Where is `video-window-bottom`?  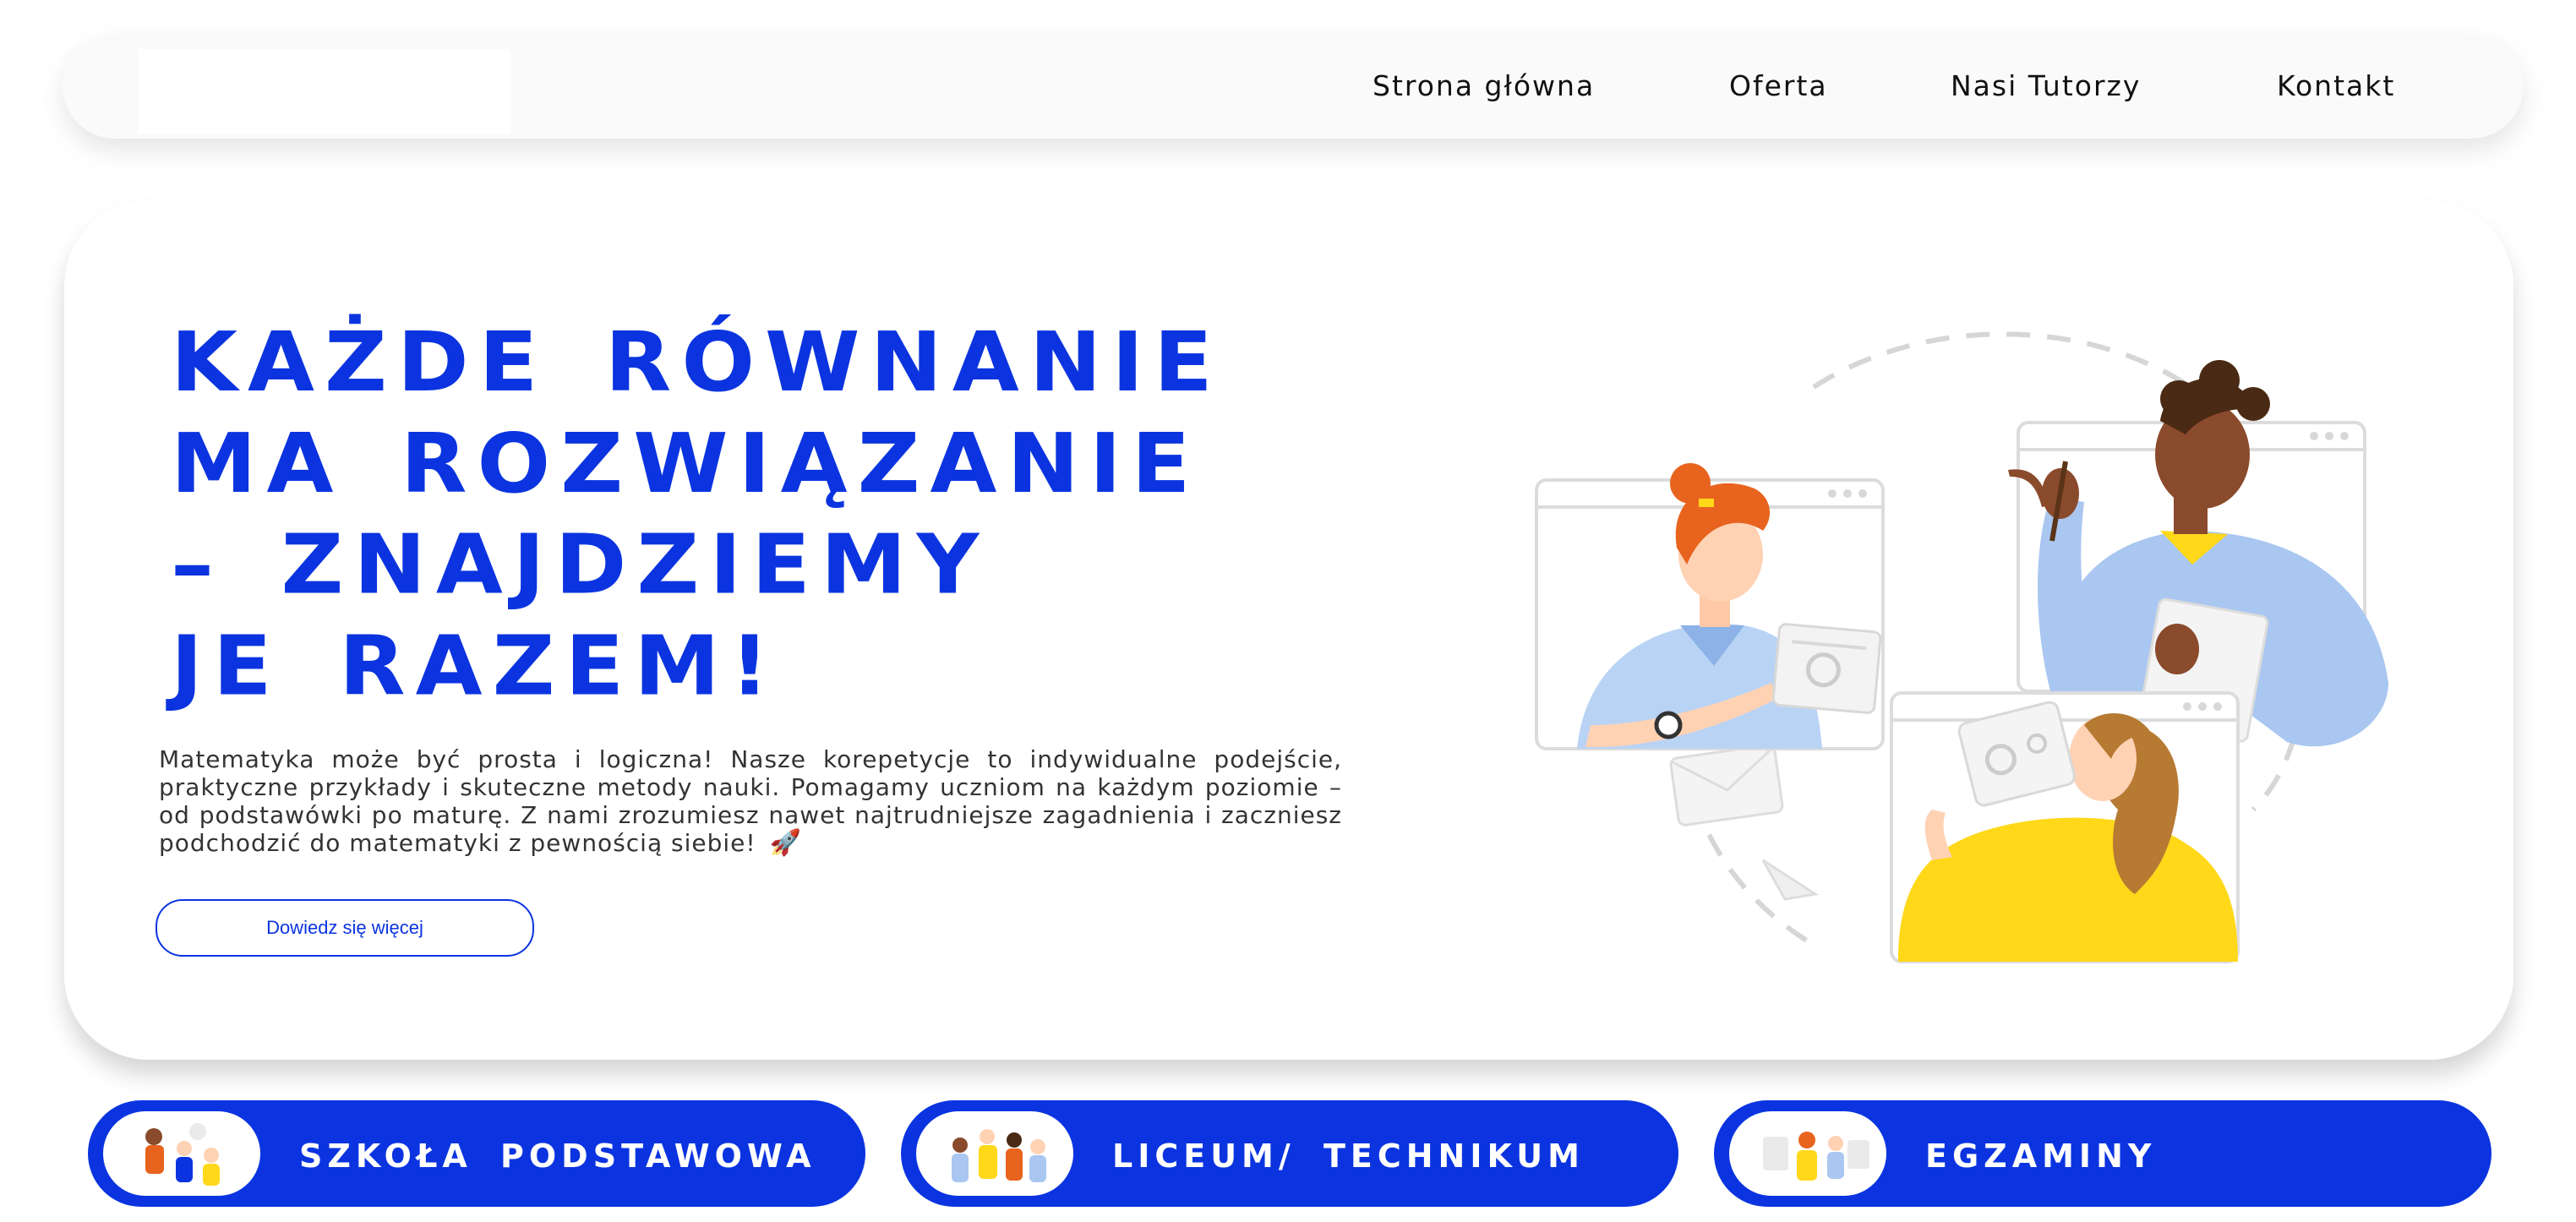 video-window-bottom is located at coordinates (2065, 827).